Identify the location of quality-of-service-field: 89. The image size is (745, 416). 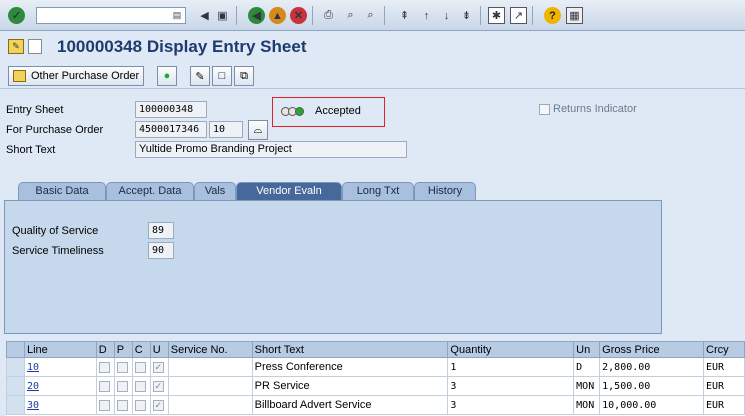
(161, 230).